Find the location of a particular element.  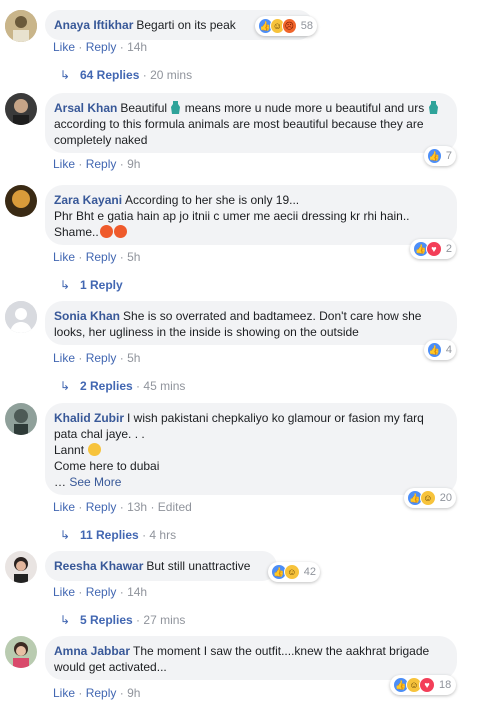

reaction-count: 7 is located at coordinates (448, 156).